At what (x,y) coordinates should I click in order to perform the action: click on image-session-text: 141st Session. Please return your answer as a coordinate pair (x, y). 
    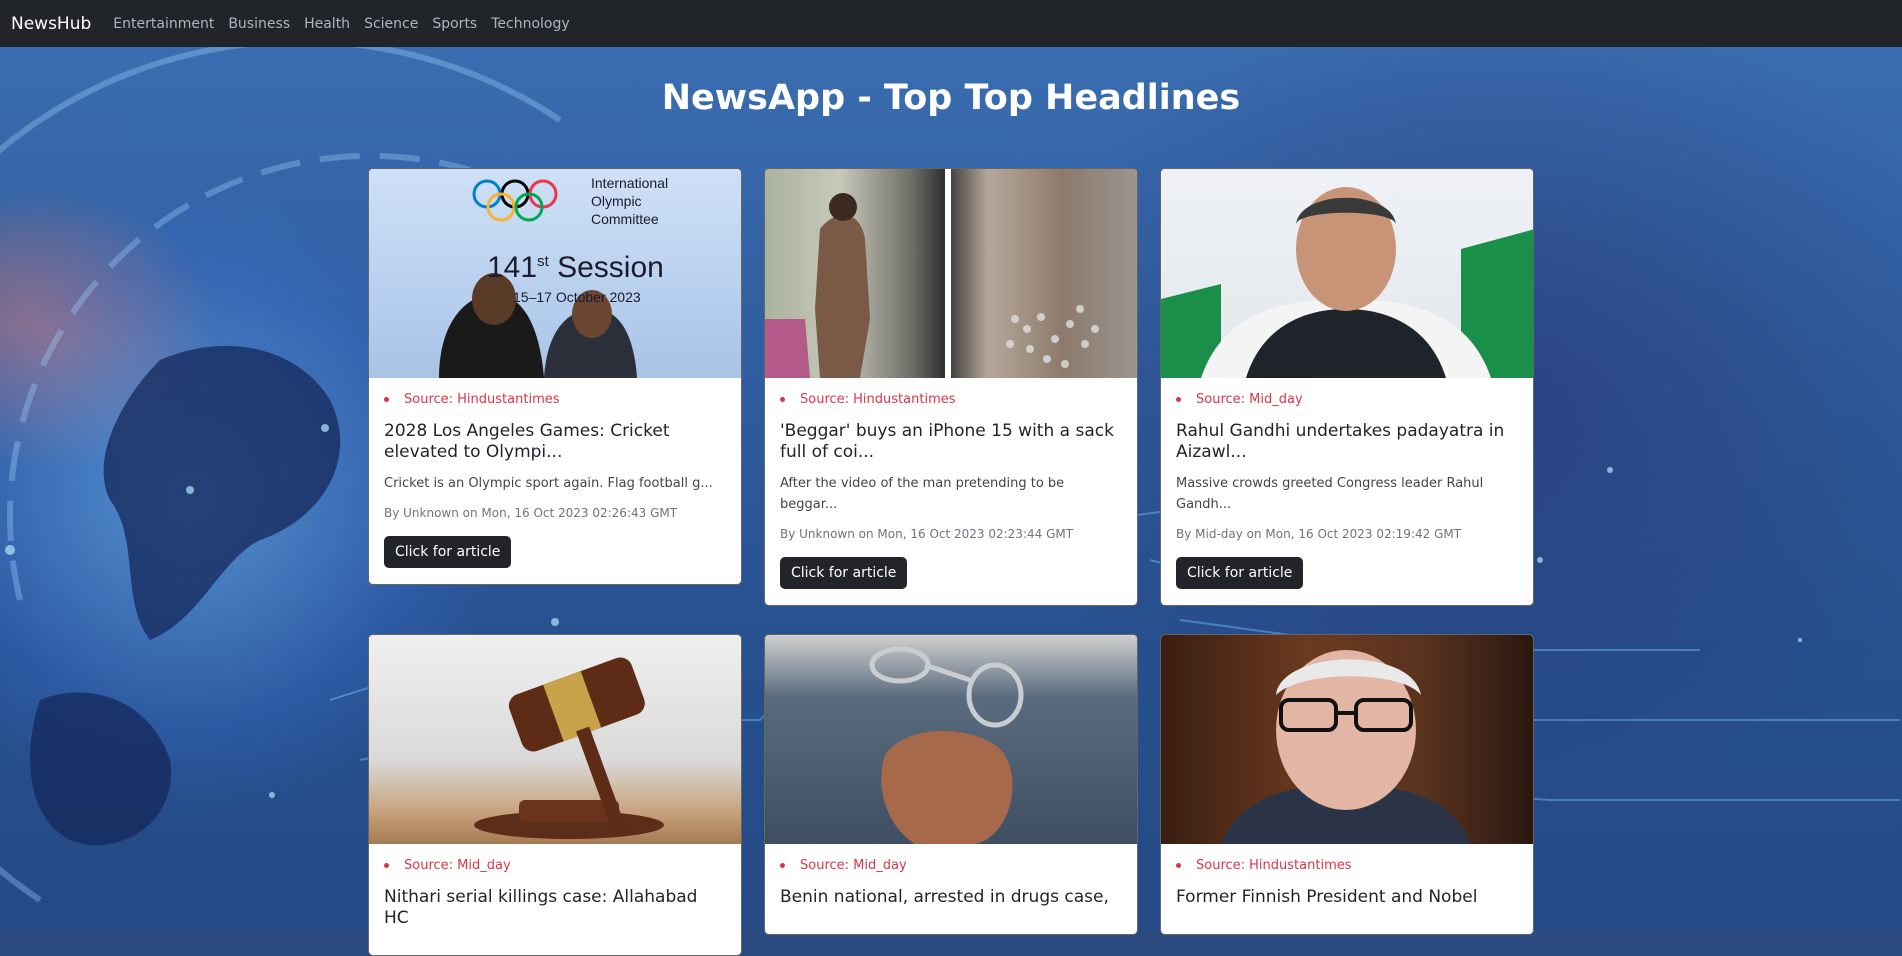
    Looking at the image, I should click on (575, 267).